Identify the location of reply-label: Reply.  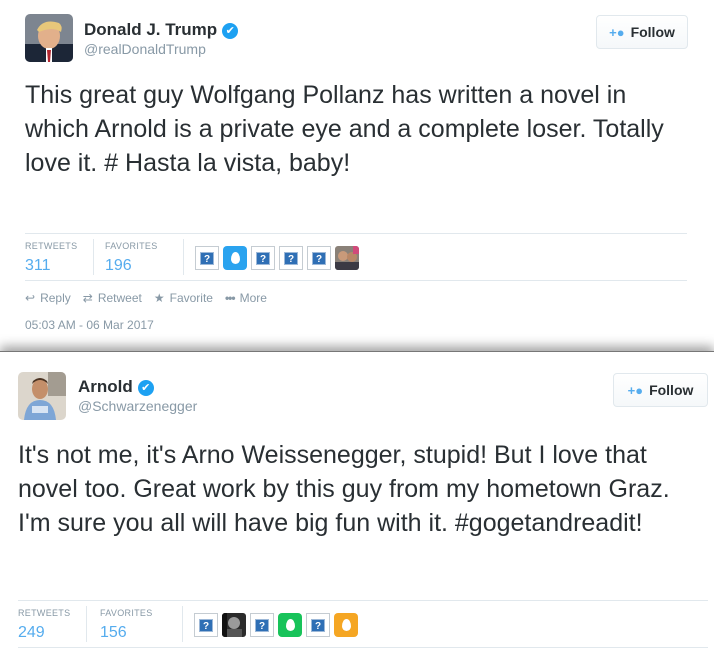
(55, 298).